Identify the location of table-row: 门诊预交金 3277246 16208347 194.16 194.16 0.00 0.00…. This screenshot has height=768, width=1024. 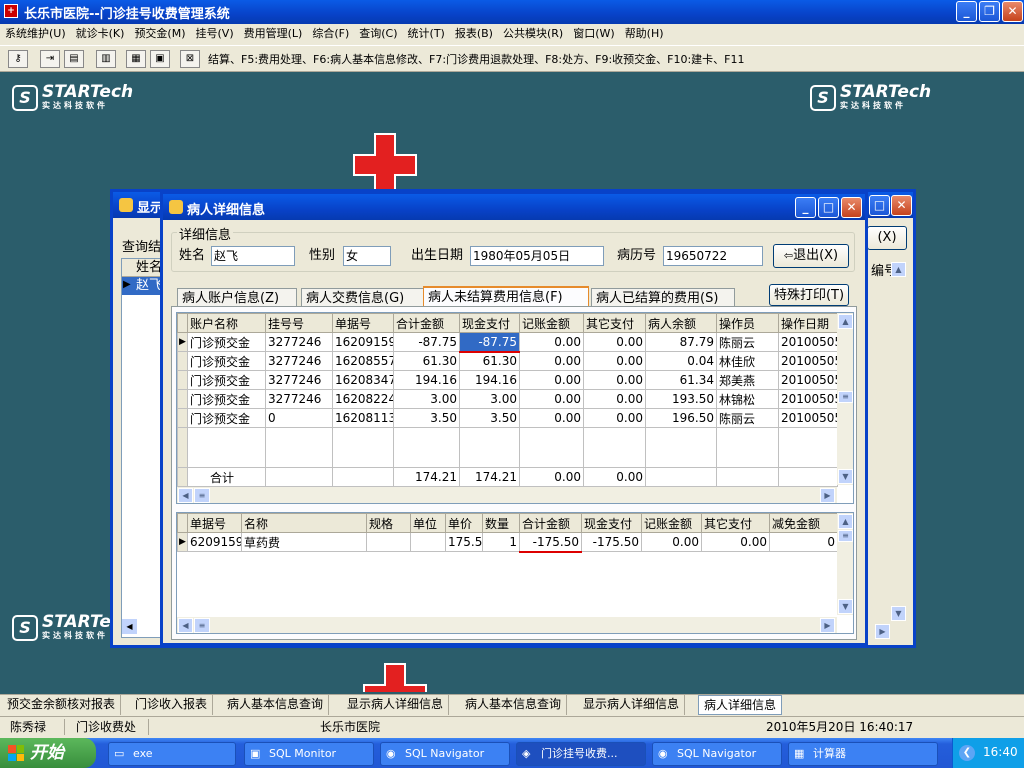
(507, 380).